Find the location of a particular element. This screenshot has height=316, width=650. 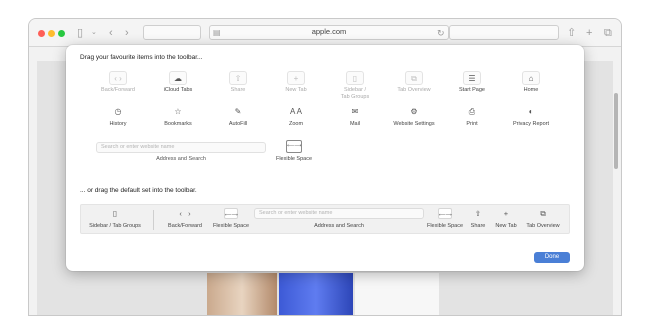

back-forward-icon: ‹ › is located at coordinates (185, 213).